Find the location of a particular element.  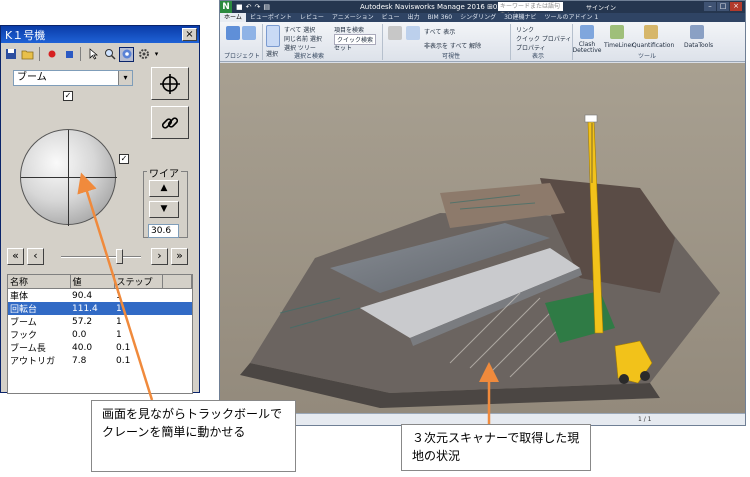

col-header-value: 値 is located at coordinates (92, 282).